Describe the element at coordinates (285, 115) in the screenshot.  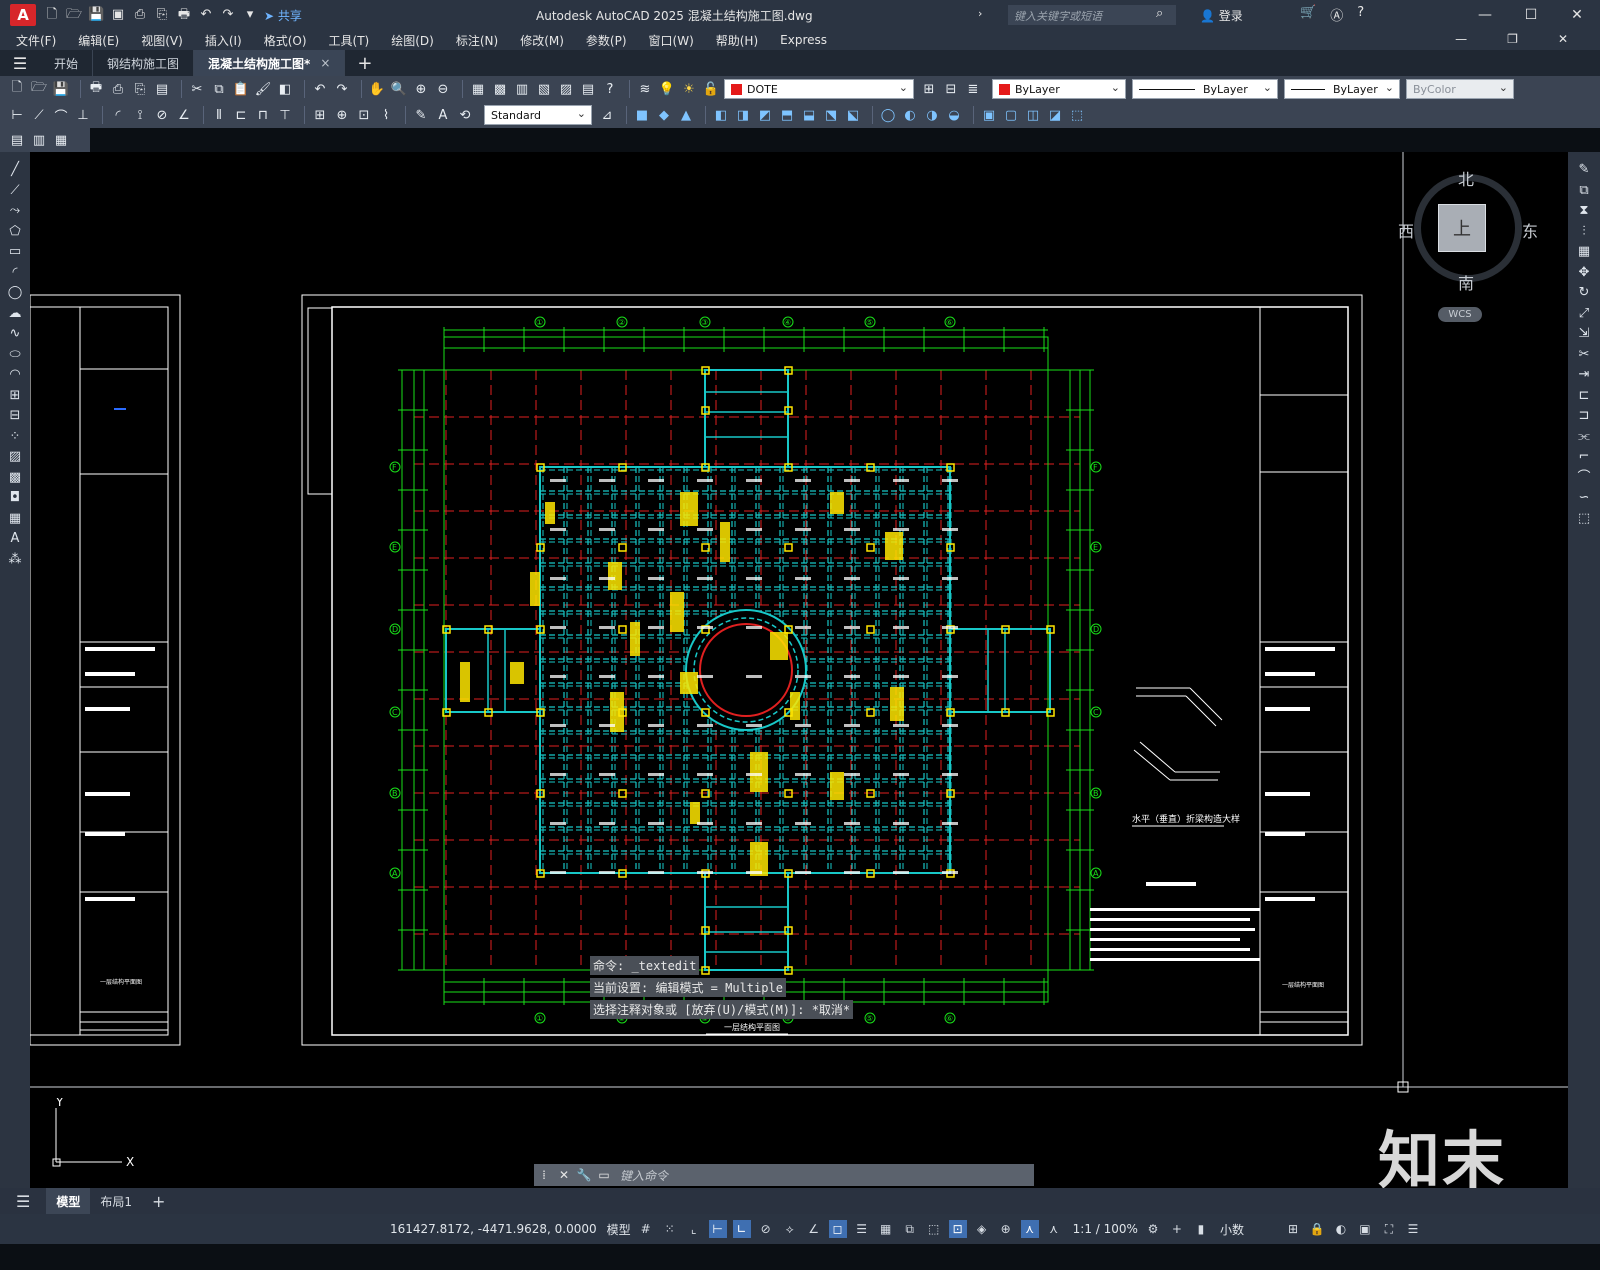
I see `dim-space-icon: ⊤` at that location.